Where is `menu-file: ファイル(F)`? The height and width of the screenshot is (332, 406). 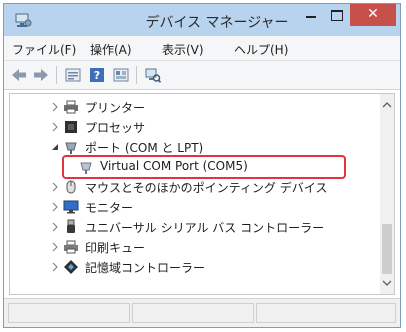 menu-file: ファイル(F) is located at coordinates (44, 49).